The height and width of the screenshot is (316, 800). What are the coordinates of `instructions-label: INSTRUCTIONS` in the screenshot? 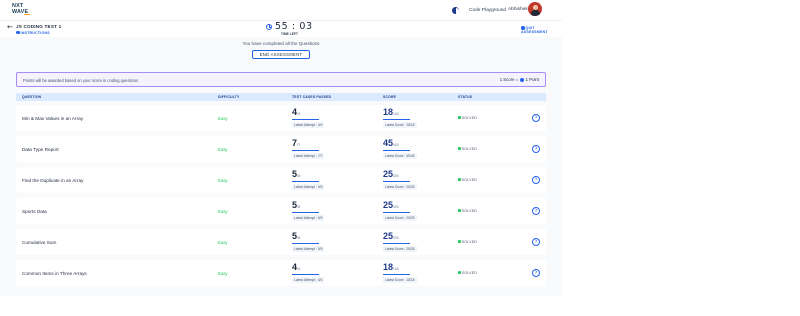 It's located at (35, 32).